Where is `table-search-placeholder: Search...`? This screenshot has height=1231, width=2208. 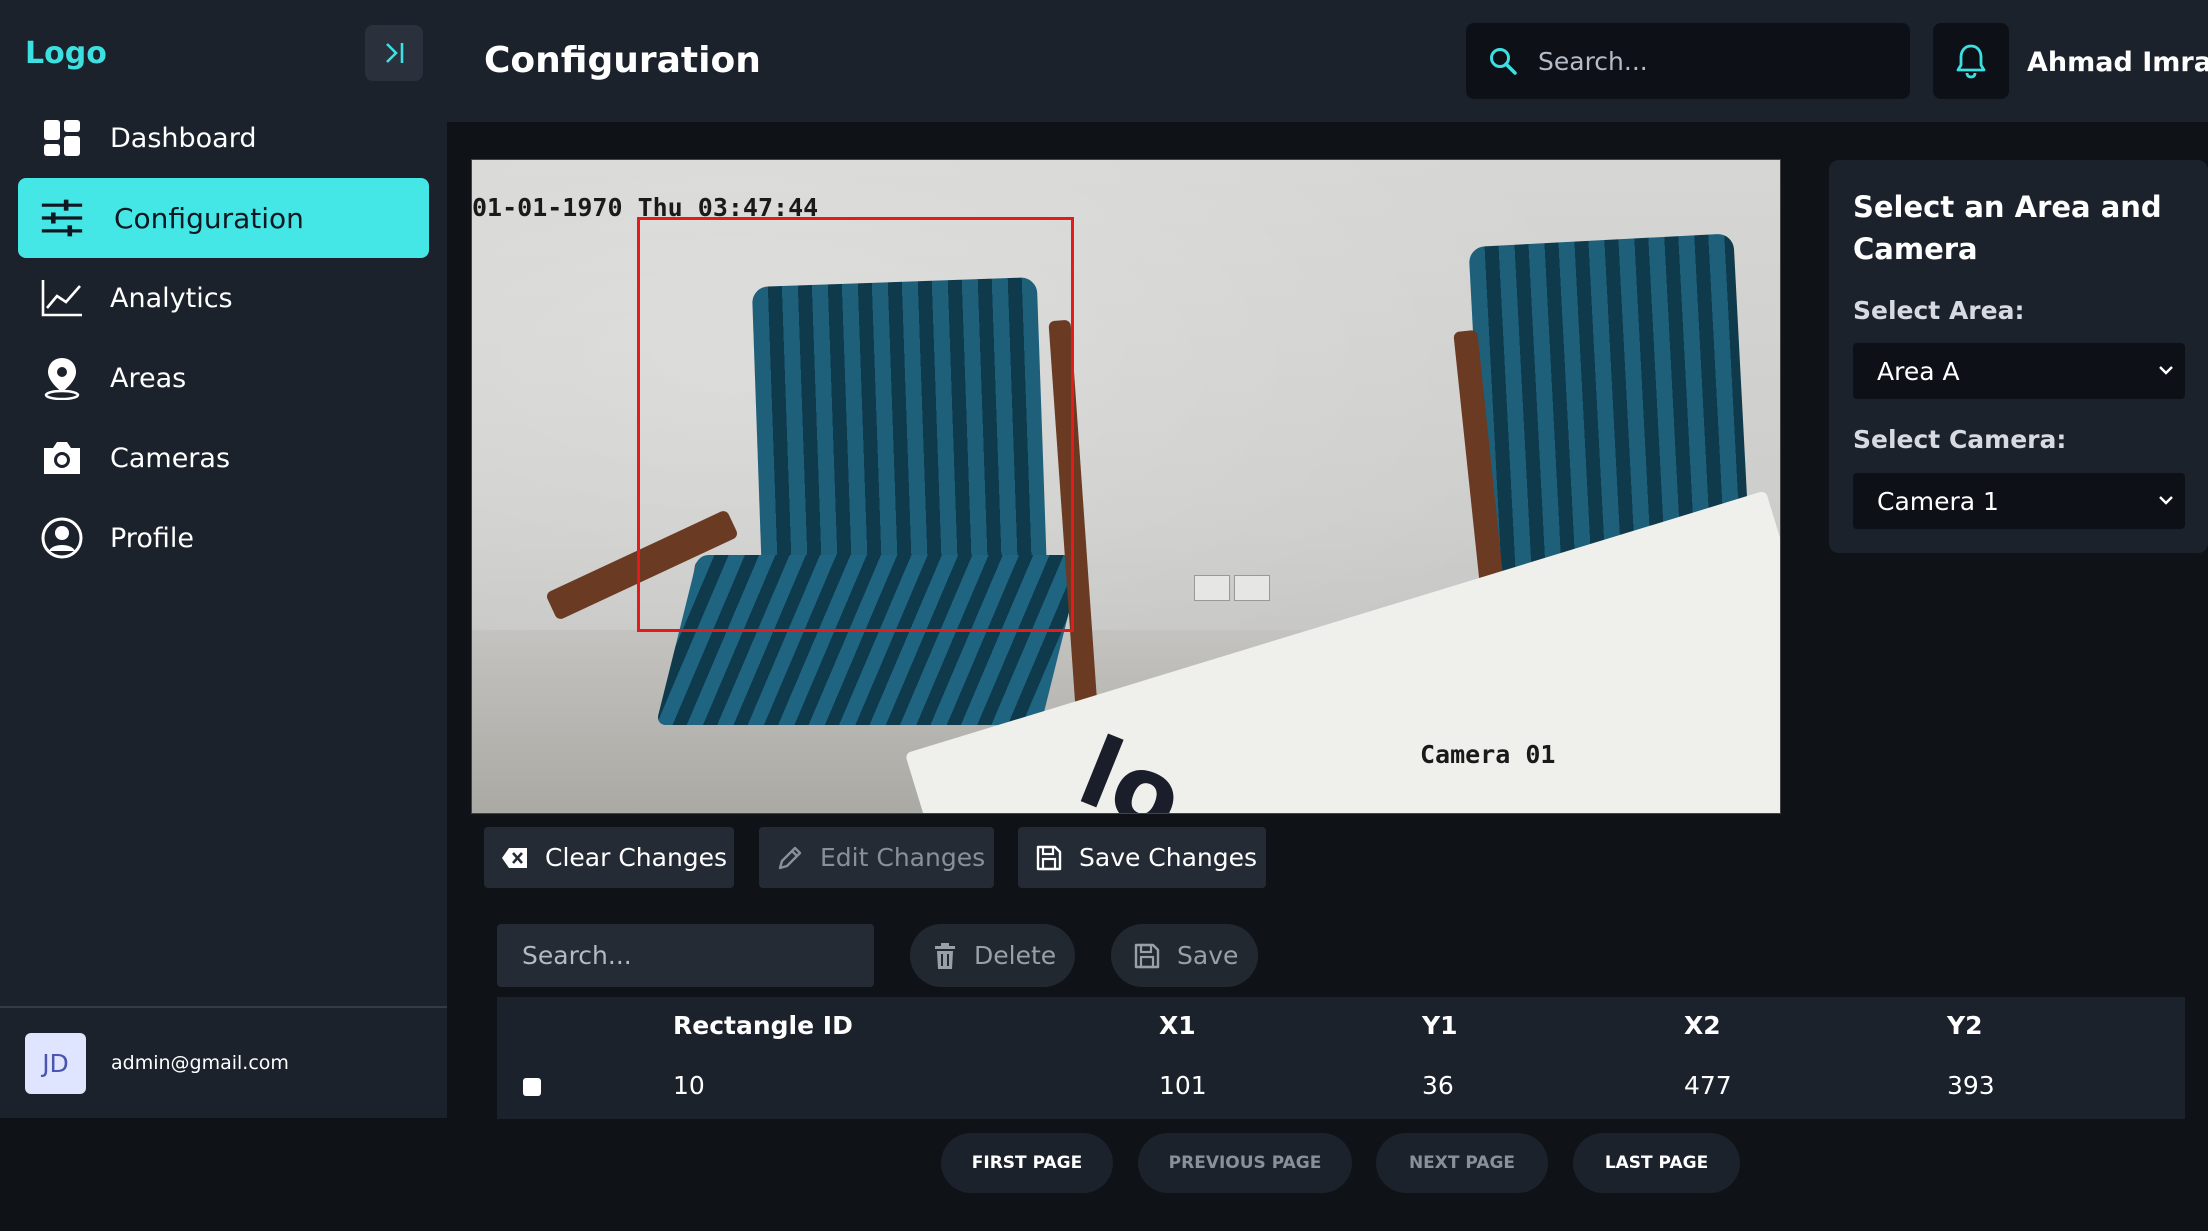 table-search-placeholder: Search... is located at coordinates (577, 955).